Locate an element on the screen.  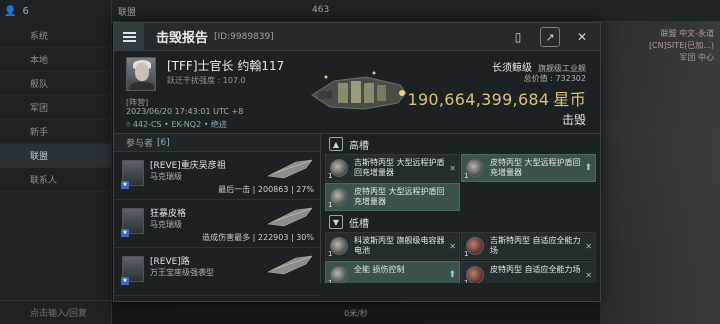
chat-member-count: 👤 6 is located at coordinates (16, 11).